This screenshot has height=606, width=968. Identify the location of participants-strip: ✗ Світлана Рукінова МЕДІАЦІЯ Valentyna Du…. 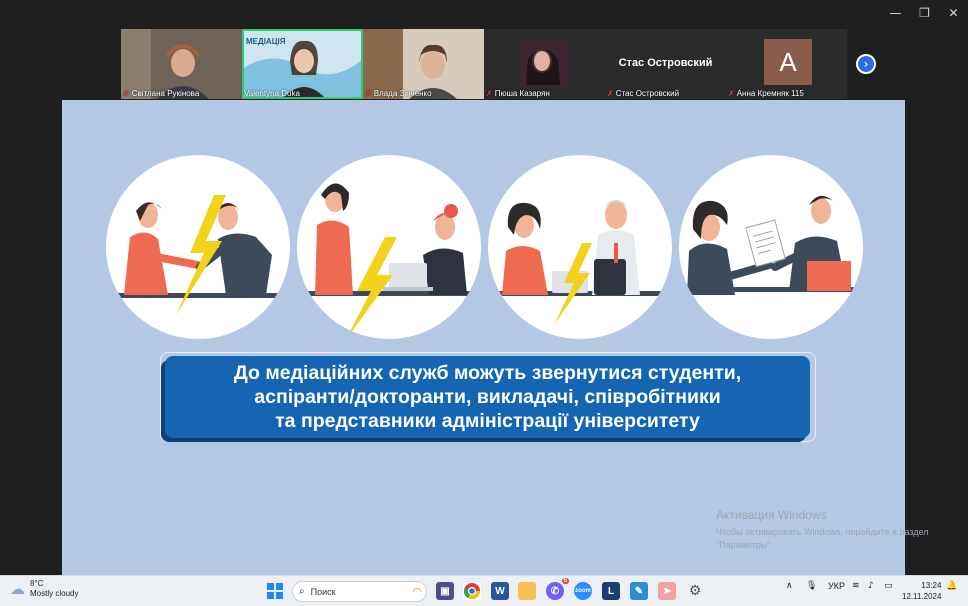
(484, 64).